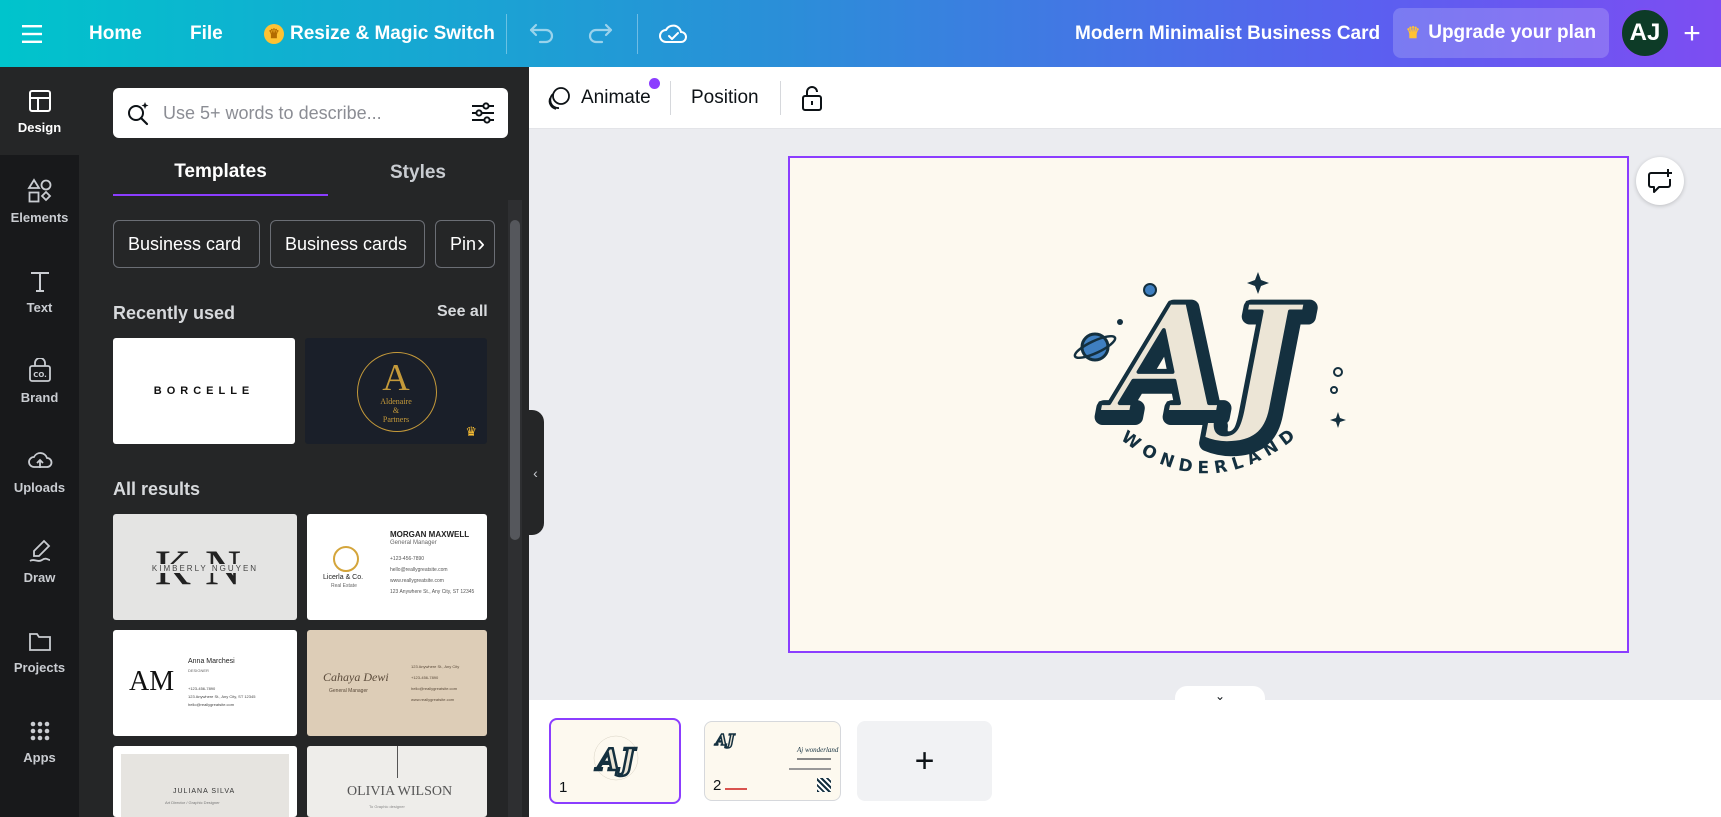 The width and height of the screenshot is (1721, 817). What do you see at coordinates (206, 33) in the screenshot?
I see `file-menu: File` at bounding box center [206, 33].